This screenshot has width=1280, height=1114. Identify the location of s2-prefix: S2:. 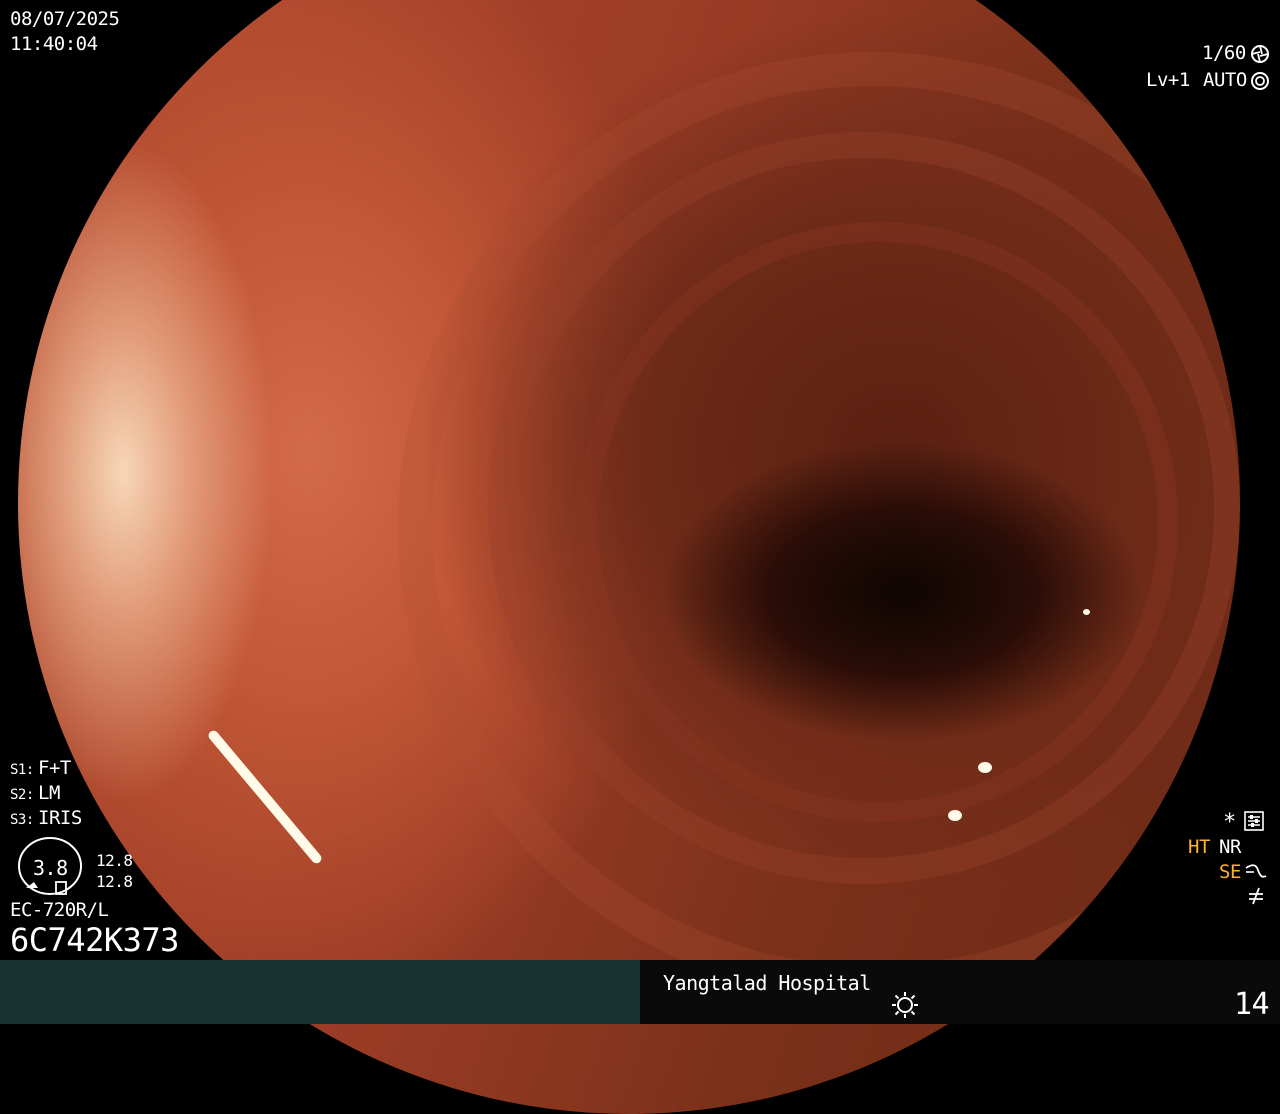
(22, 795).